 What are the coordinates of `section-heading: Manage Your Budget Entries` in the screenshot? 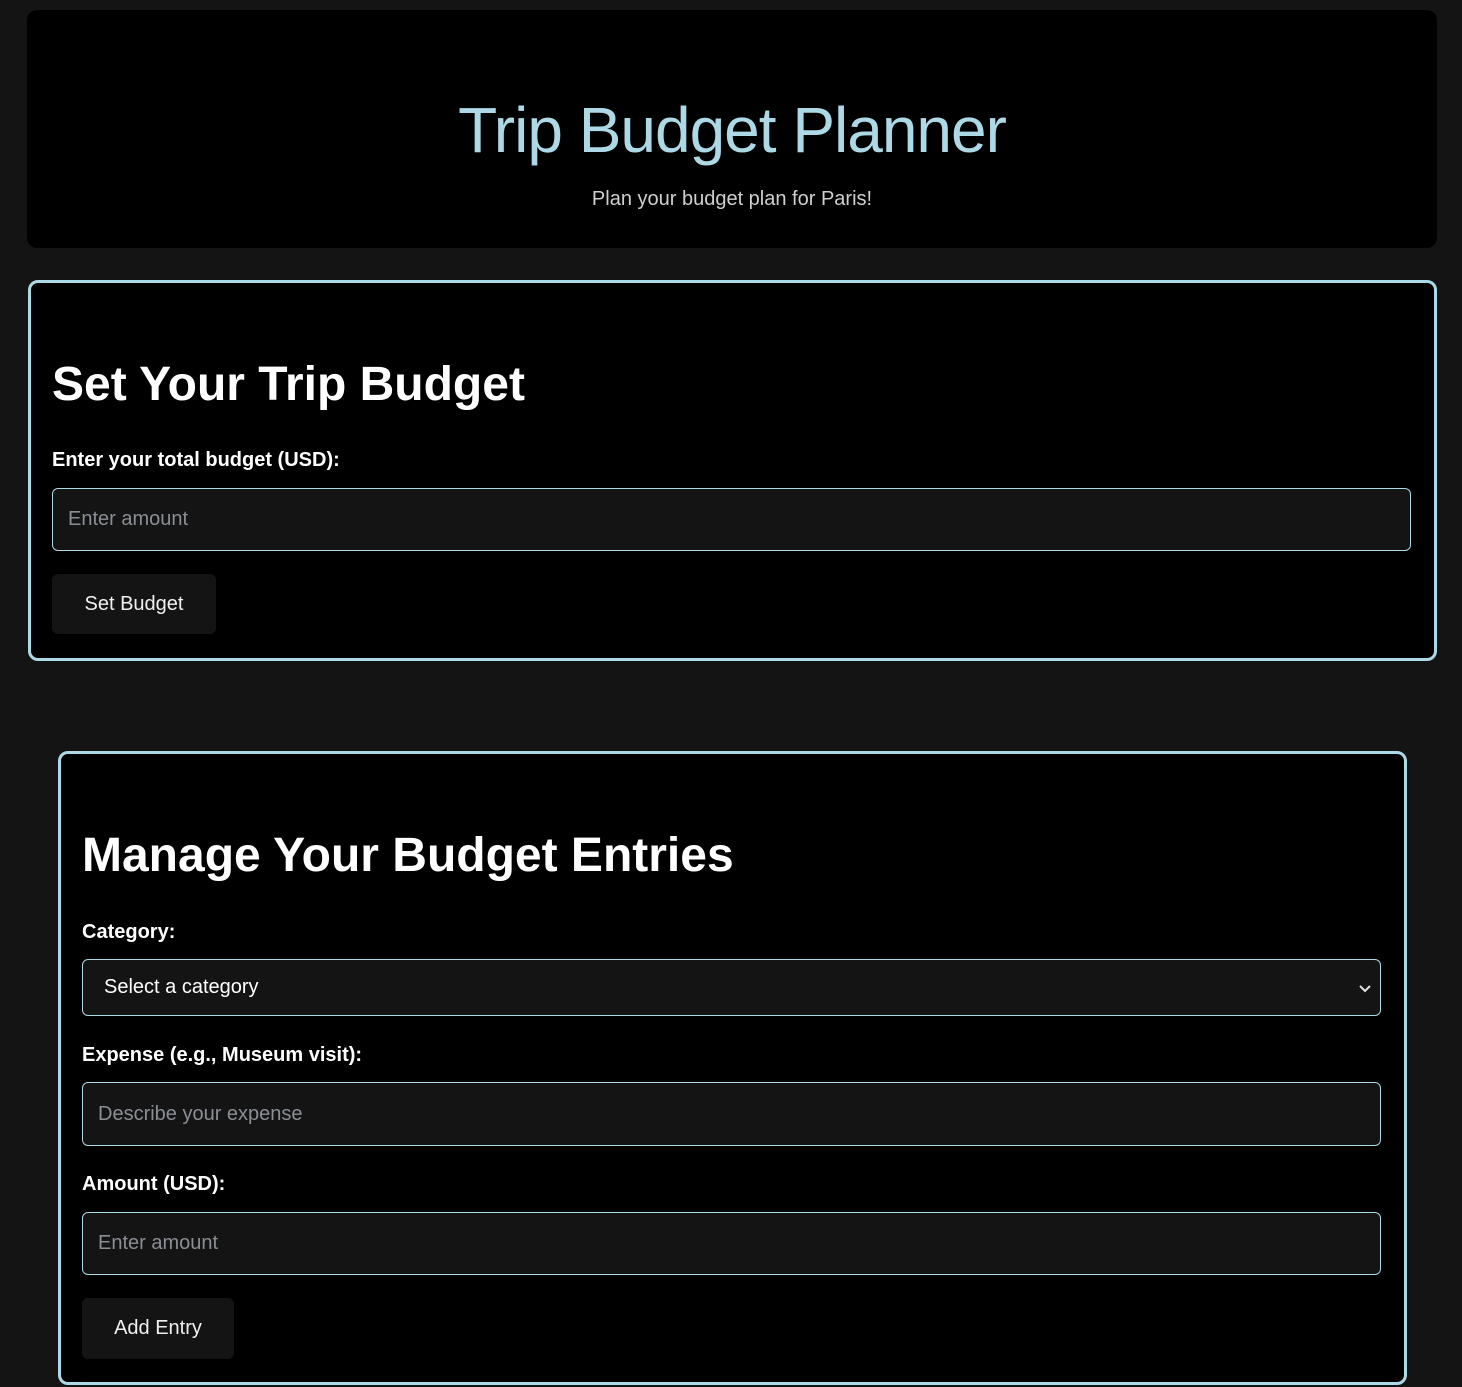 It's located at (408, 855).